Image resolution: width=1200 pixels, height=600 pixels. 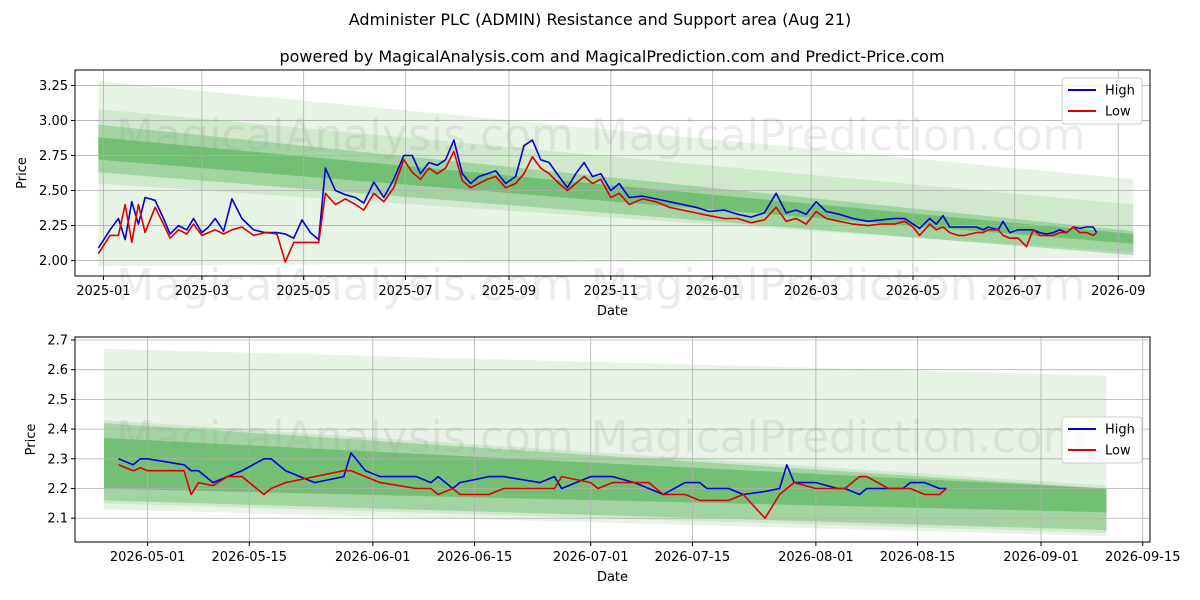 I want to click on y-tick-label: 2.4, so click(x=57, y=430).